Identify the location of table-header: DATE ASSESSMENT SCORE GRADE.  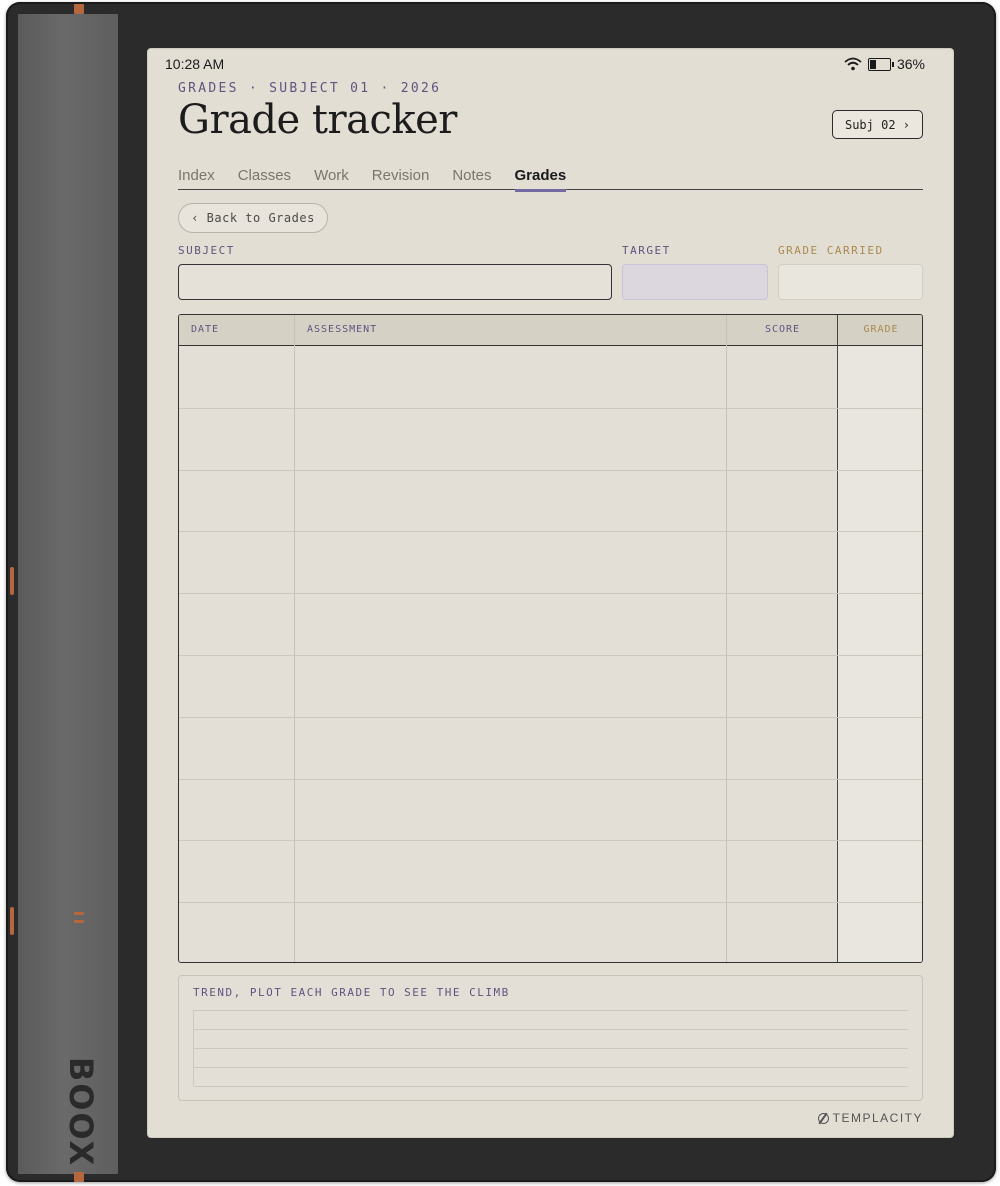
(550, 330).